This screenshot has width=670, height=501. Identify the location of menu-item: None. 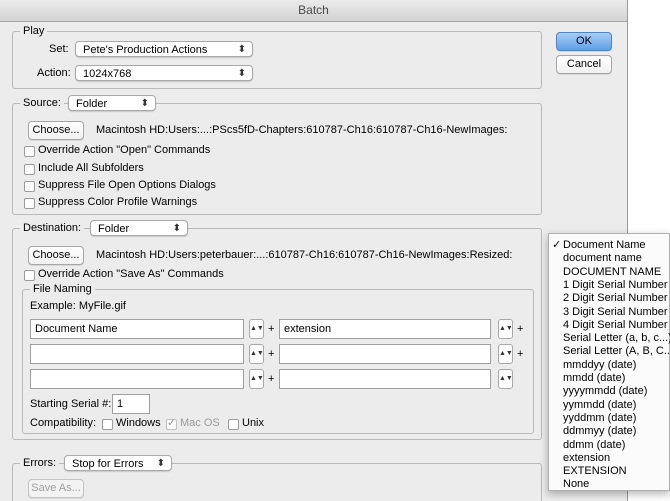
(609, 484).